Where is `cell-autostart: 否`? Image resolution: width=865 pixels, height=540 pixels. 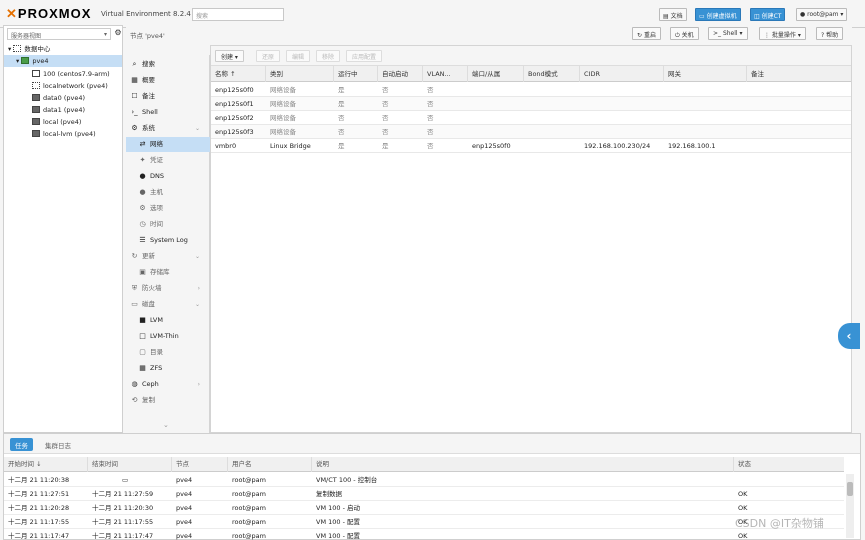 cell-autostart: 否 is located at coordinates (385, 104).